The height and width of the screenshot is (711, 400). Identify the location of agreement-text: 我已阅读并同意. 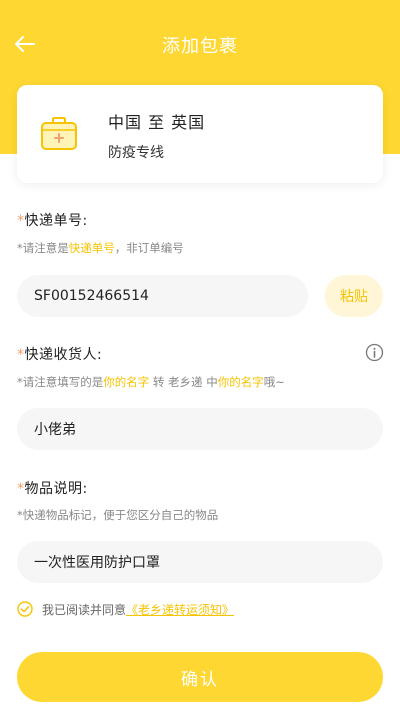
(84, 609).